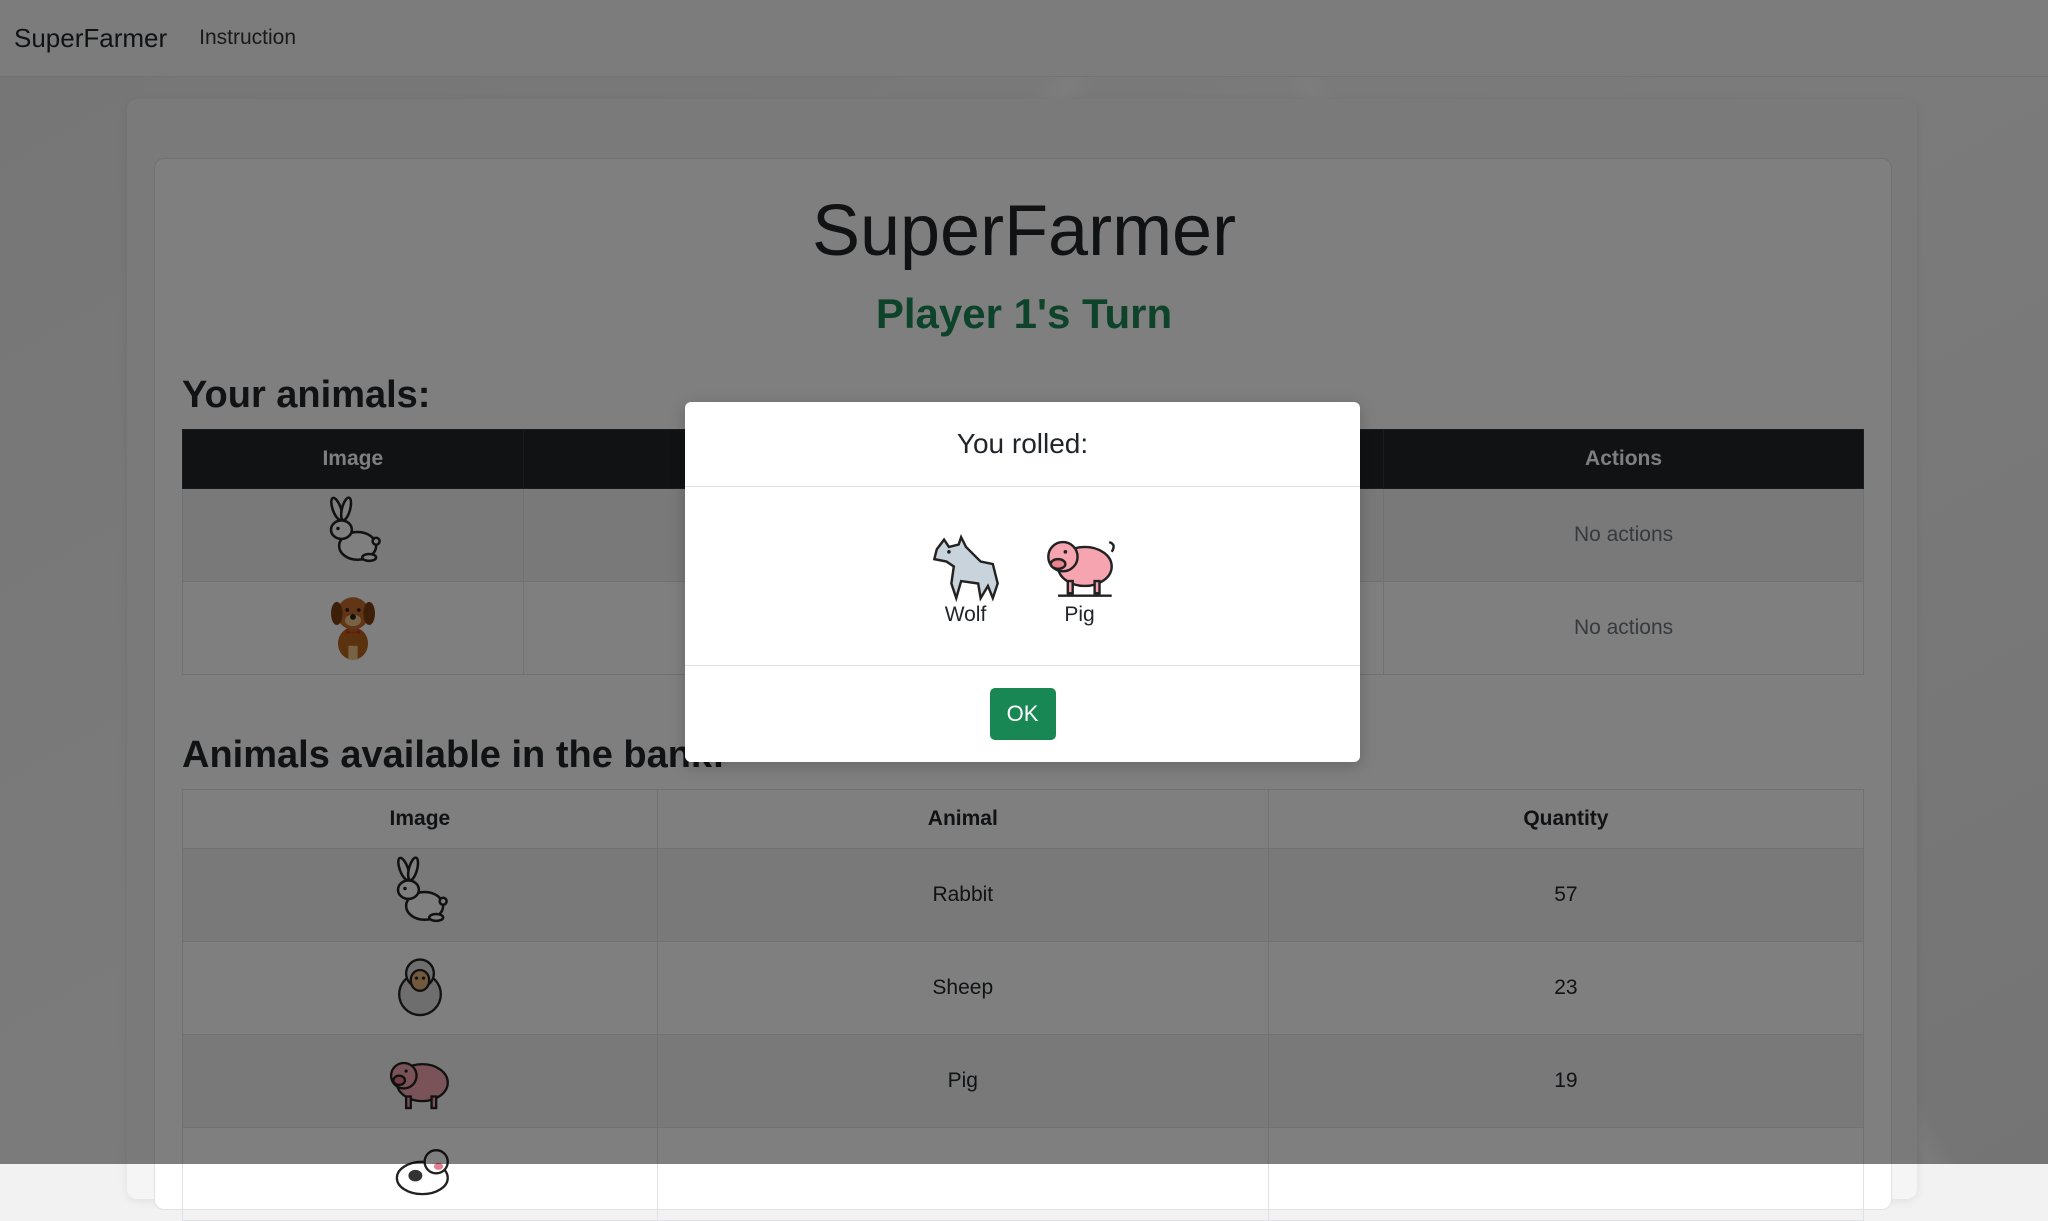 This screenshot has height=1221, width=2048. I want to click on dice-label: Pig, so click(1079, 614).